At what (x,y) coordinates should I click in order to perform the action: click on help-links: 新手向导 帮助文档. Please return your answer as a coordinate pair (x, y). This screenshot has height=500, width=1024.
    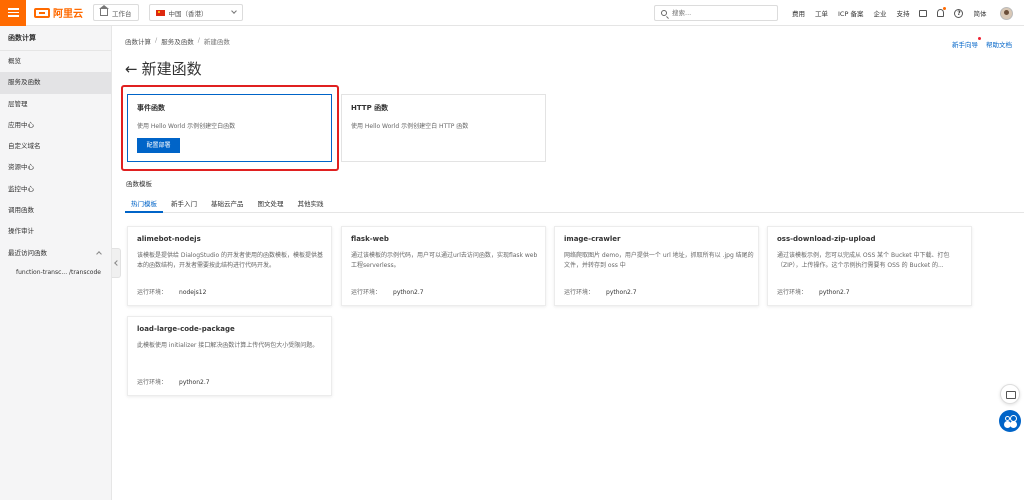
    Looking at the image, I should click on (982, 43).